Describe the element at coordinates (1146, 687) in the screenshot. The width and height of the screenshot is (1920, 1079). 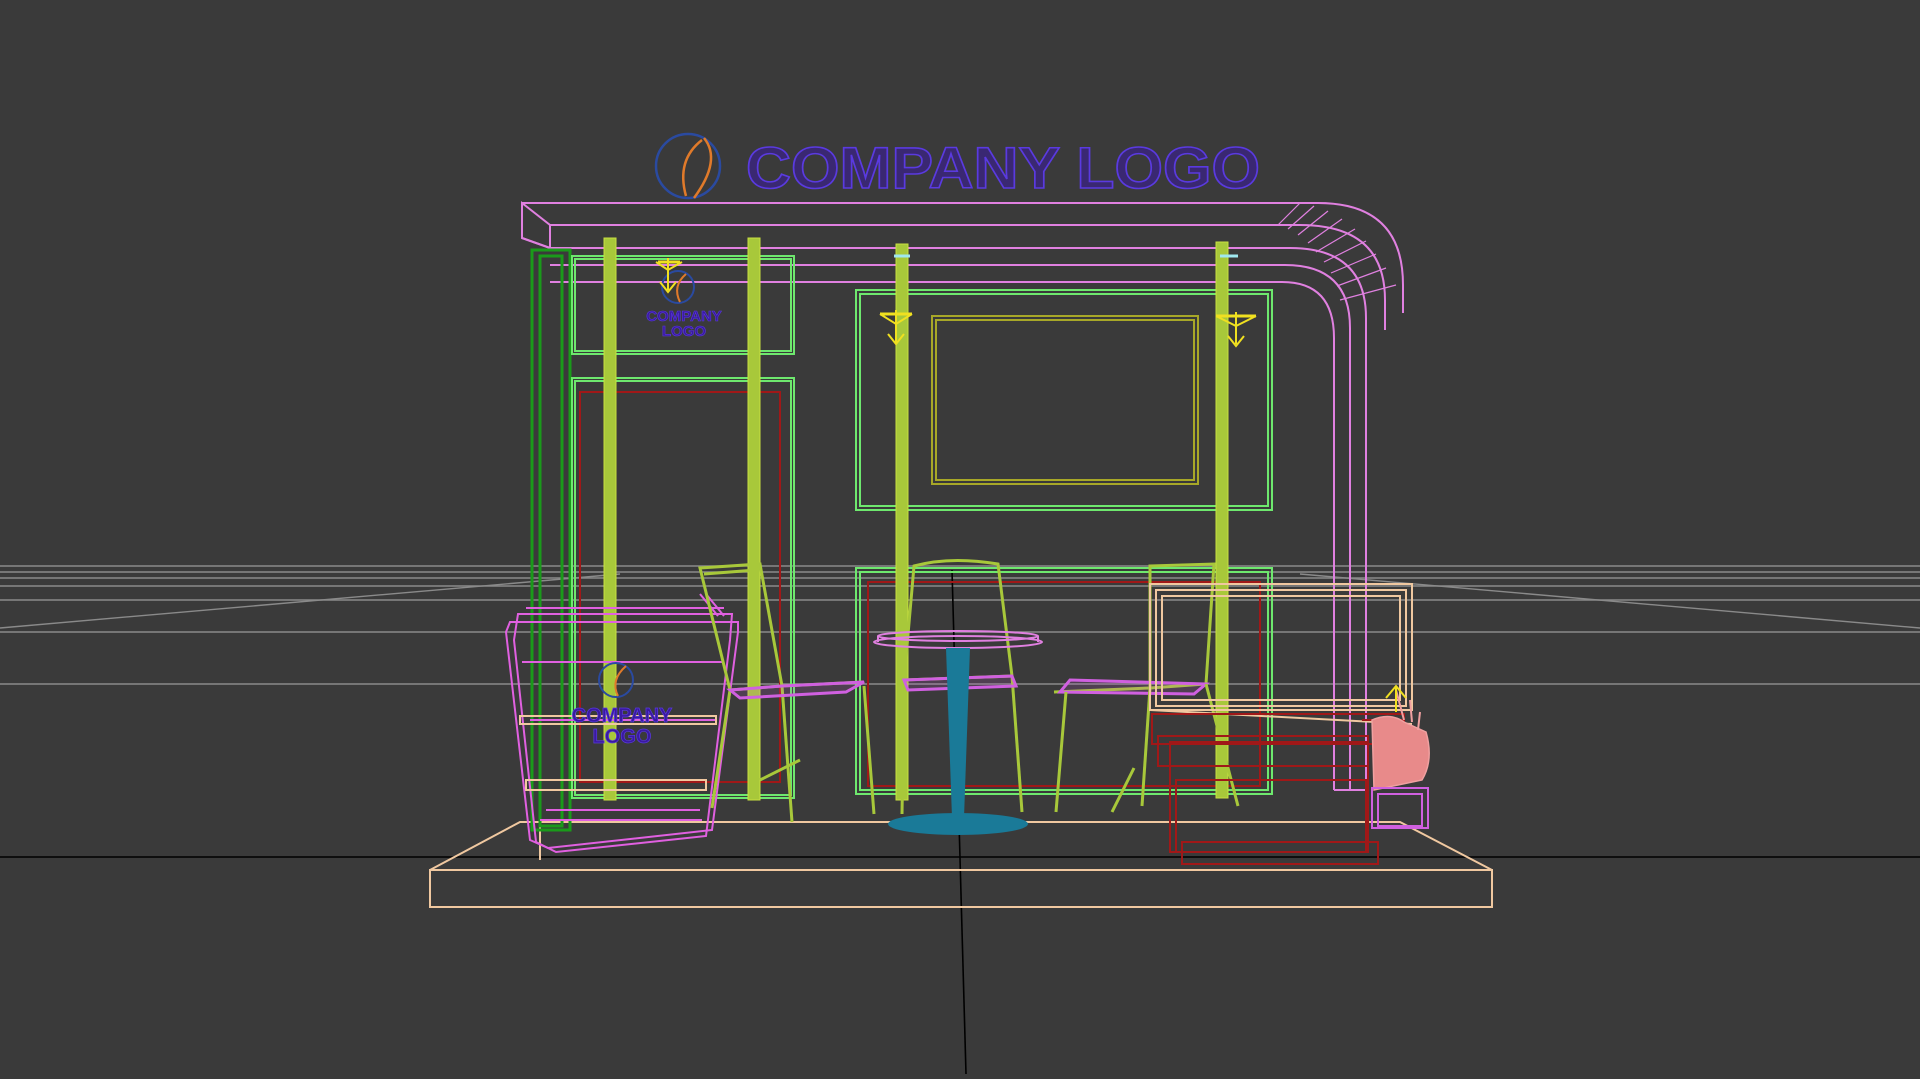
I see `chair-right` at that location.